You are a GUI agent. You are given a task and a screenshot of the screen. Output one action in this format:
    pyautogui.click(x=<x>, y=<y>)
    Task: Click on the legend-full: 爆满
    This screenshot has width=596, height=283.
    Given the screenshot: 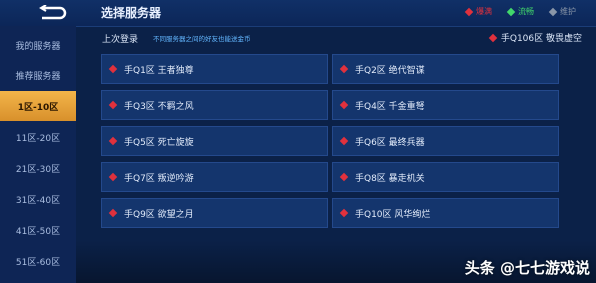 What is the action you would take?
    pyautogui.click(x=478, y=11)
    